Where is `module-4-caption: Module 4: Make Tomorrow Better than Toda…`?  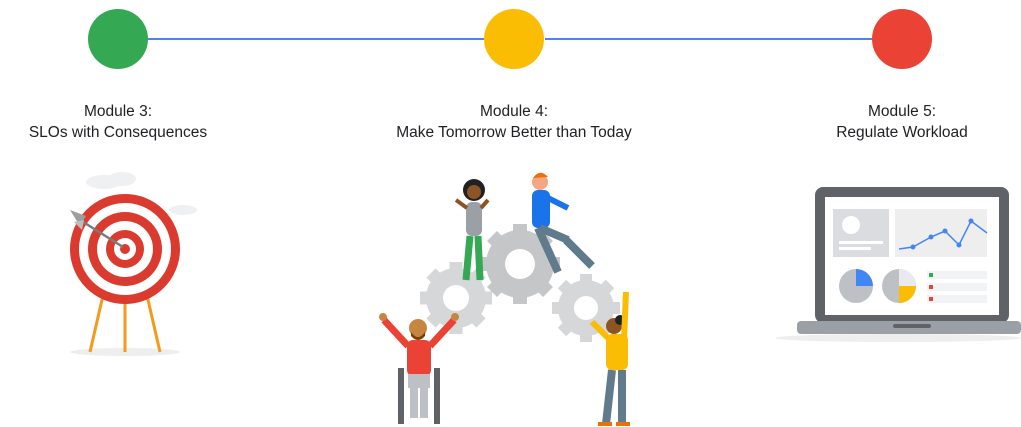
module-4-caption: Module 4: Make Tomorrow Better than Toda… is located at coordinates (514, 122).